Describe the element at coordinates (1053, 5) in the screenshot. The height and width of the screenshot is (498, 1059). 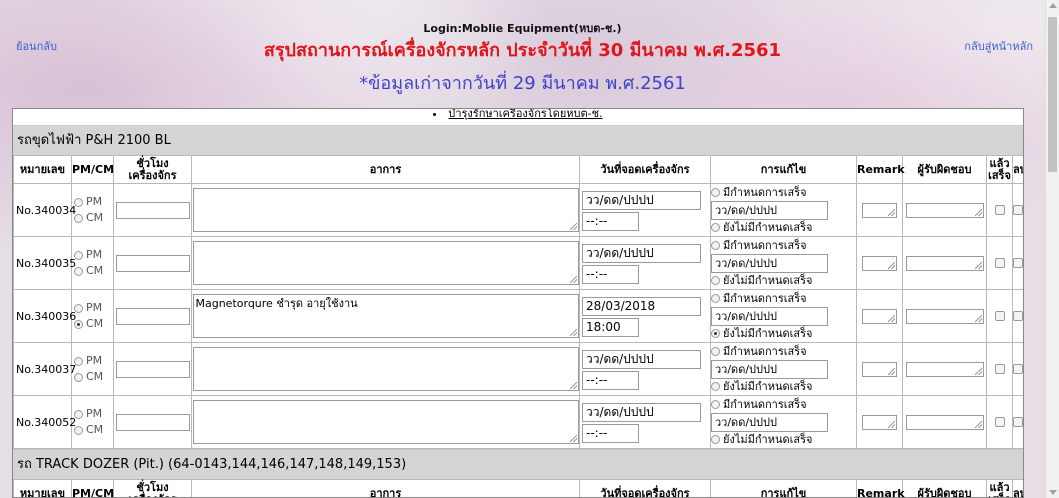
I see `scroll-up-arrow-icon` at that location.